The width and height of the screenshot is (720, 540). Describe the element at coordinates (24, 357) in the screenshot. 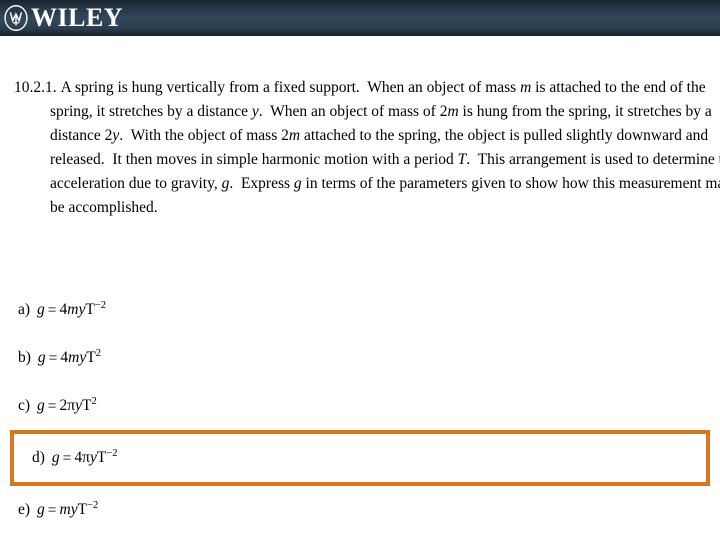

I see `option-label-b: b)` at that location.